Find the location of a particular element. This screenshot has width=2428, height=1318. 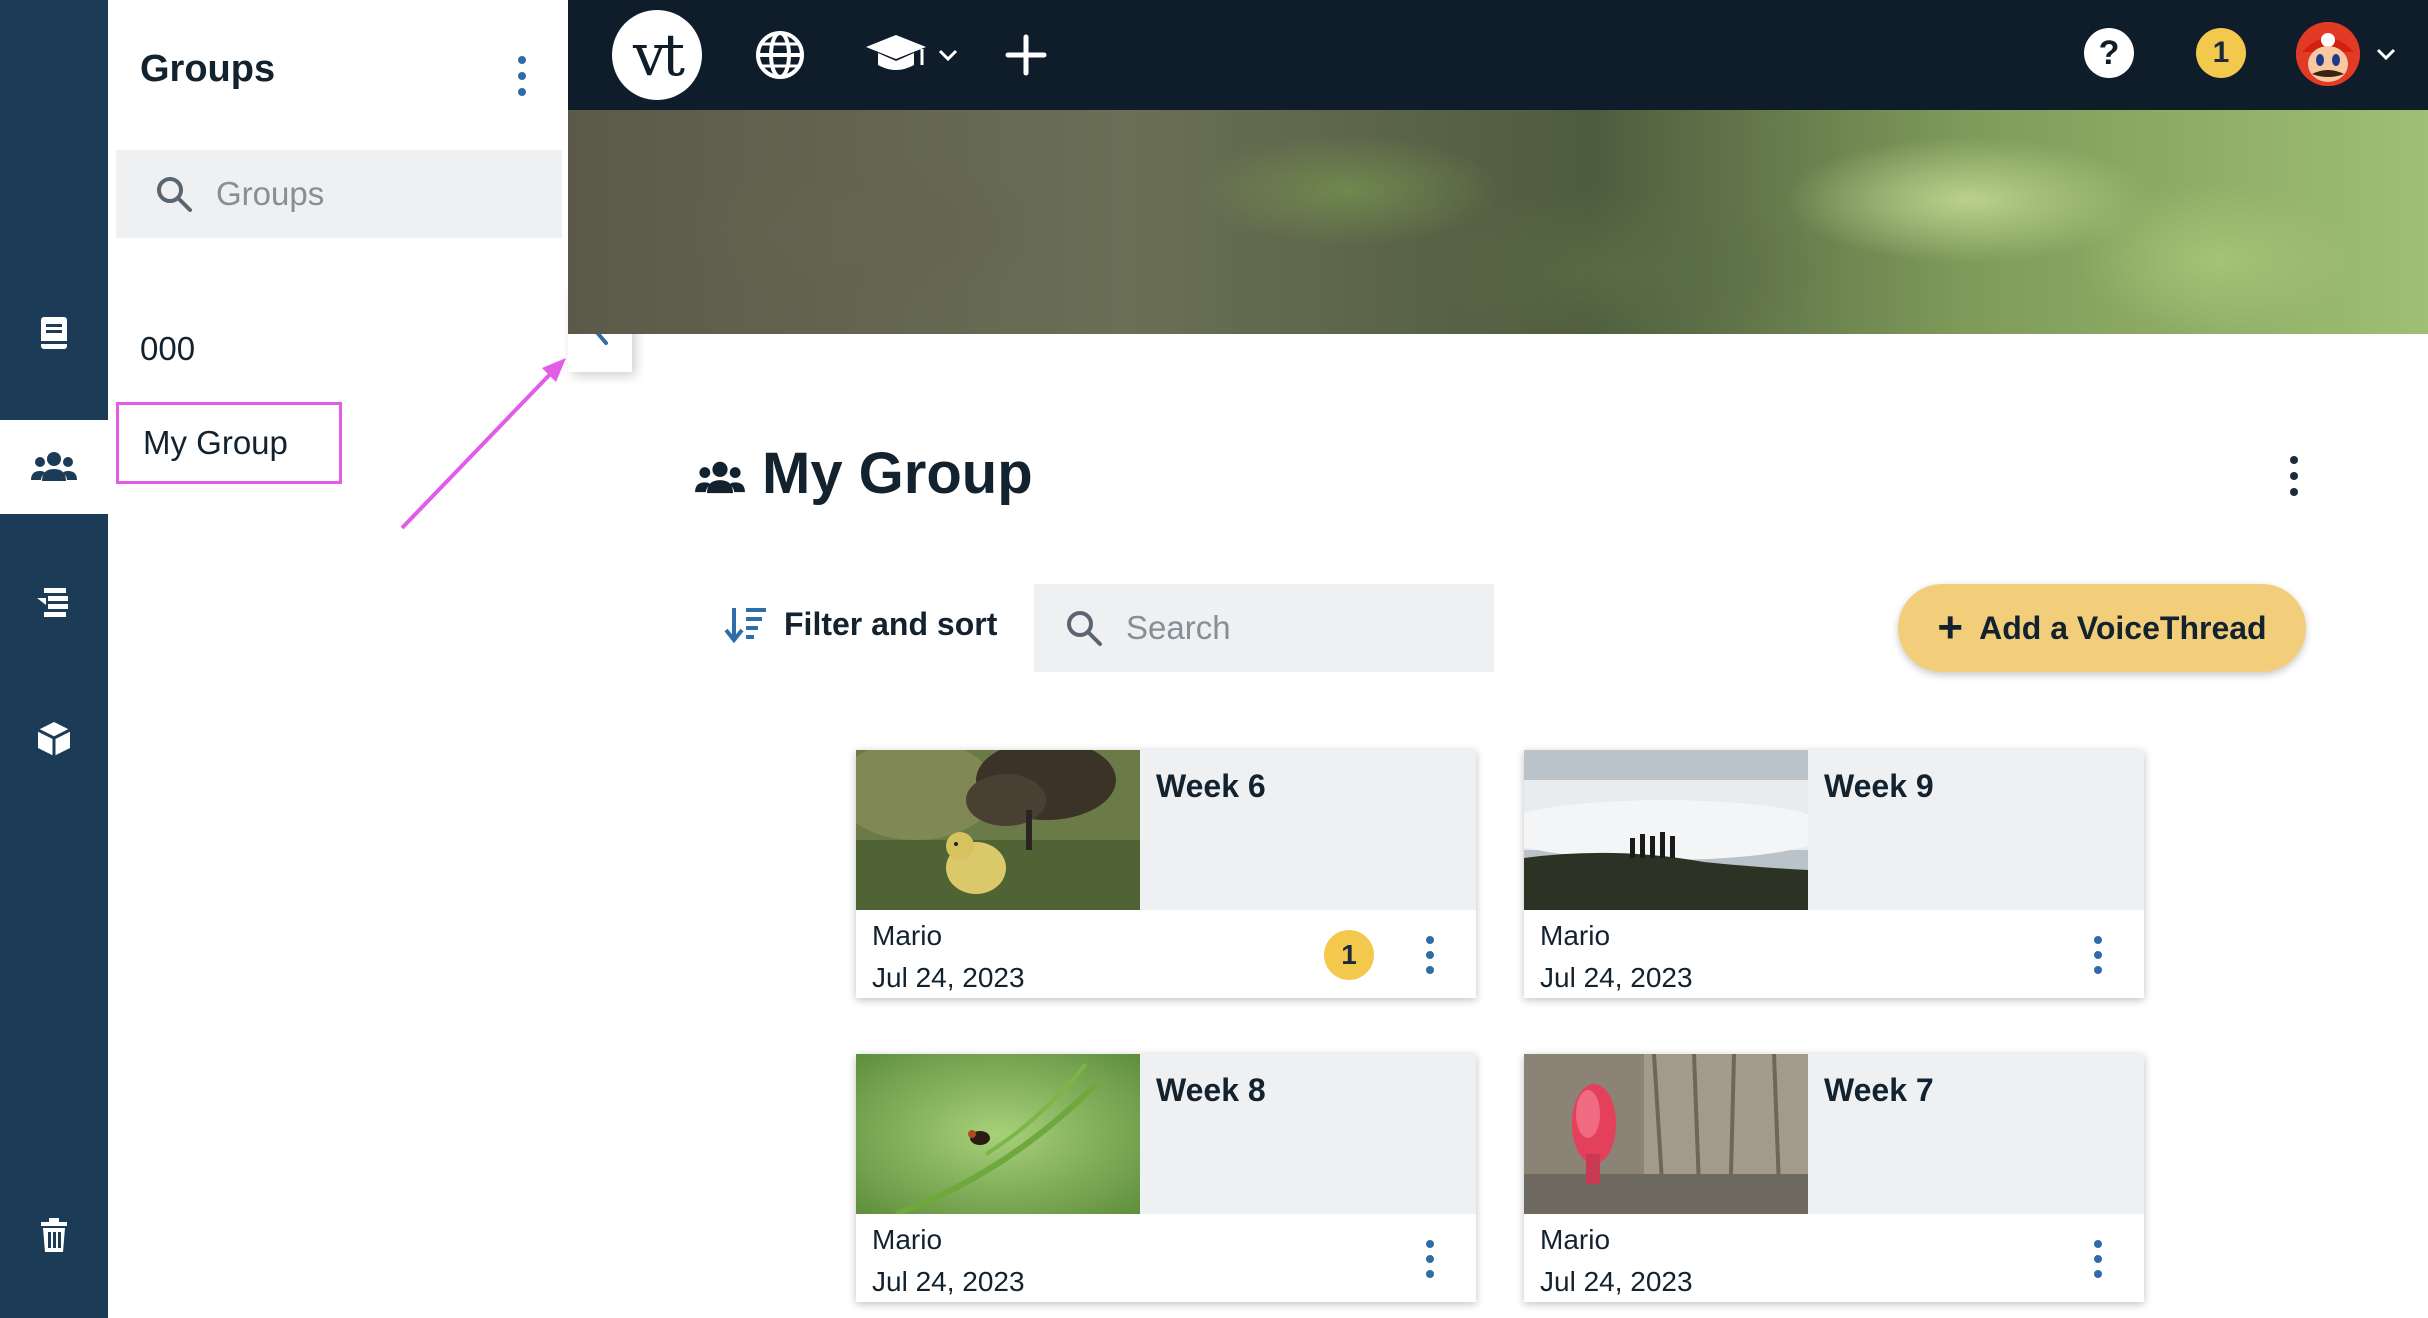

voicethread-card: Week 6 Mario Jul 24, 2023 1 is located at coordinates (1166, 874).